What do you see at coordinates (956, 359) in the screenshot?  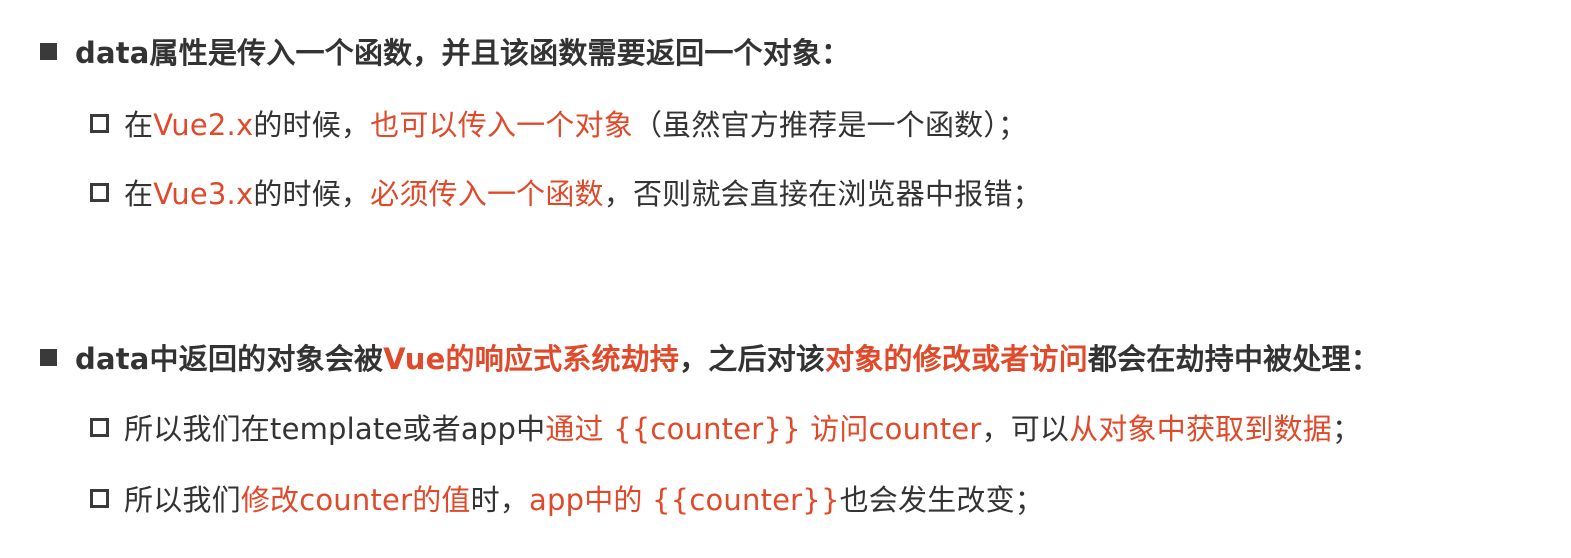 I see `highlight-segment: 对象的修改或者访问` at bounding box center [956, 359].